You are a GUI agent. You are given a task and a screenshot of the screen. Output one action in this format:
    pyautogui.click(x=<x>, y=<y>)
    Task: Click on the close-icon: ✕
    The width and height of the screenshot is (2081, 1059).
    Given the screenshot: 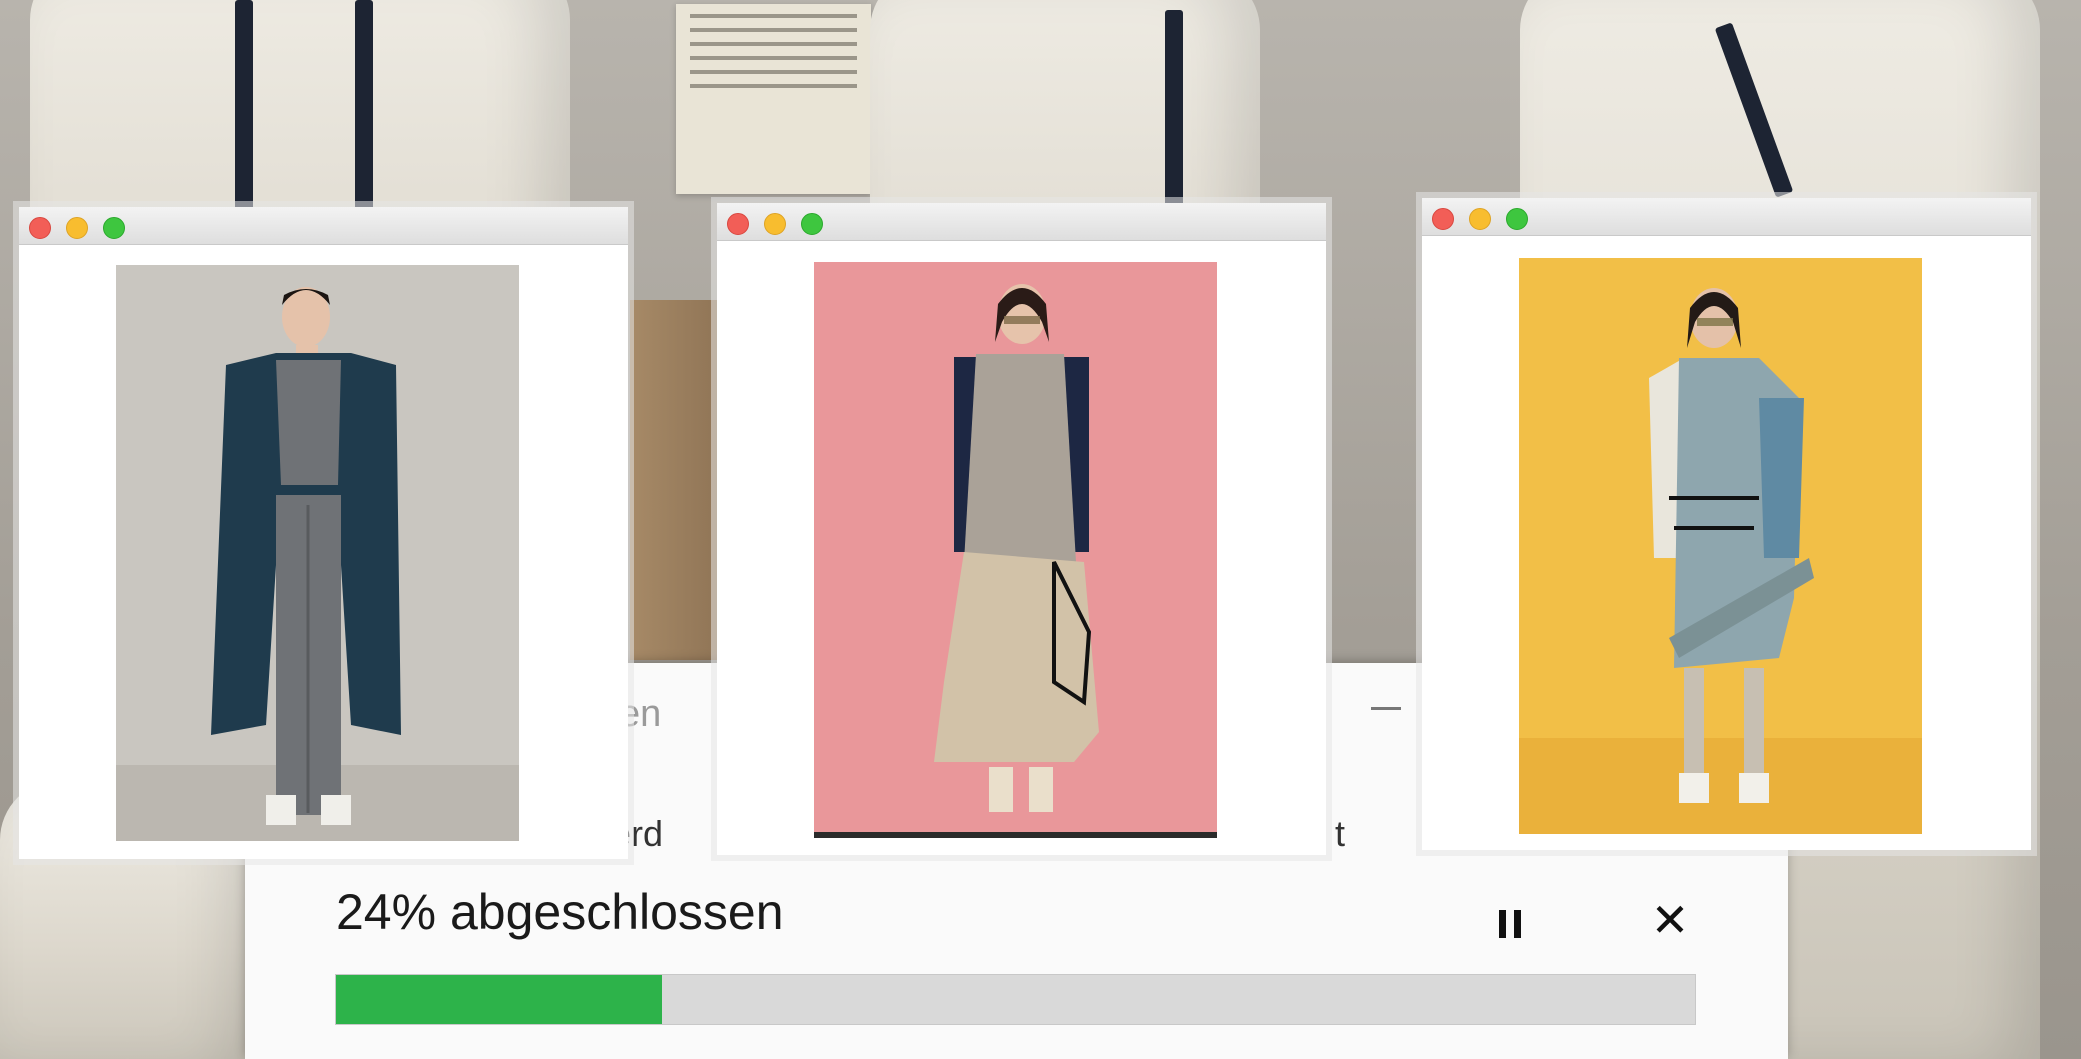 What is the action you would take?
    pyautogui.click(x=1670, y=920)
    